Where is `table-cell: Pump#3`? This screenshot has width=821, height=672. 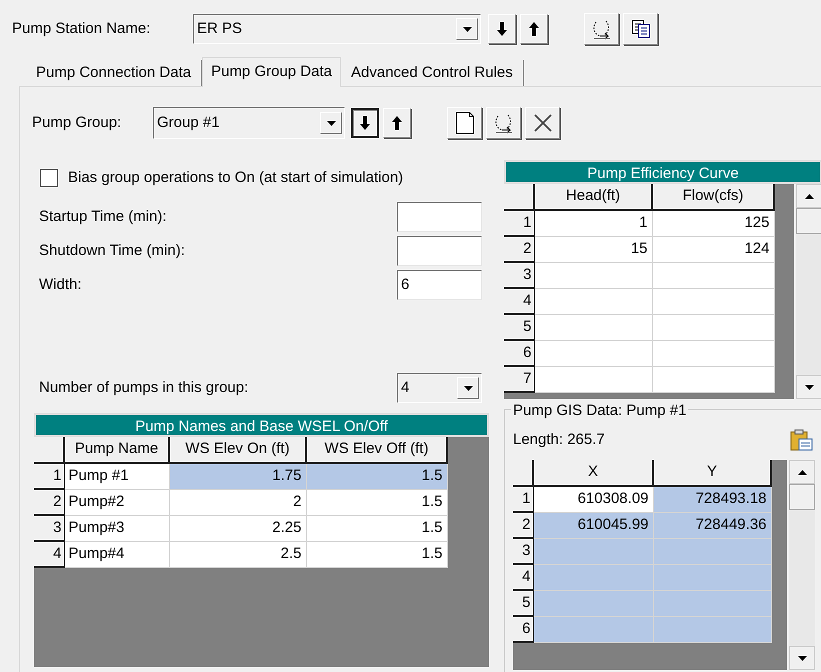 table-cell: Pump#3 is located at coordinates (116, 528).